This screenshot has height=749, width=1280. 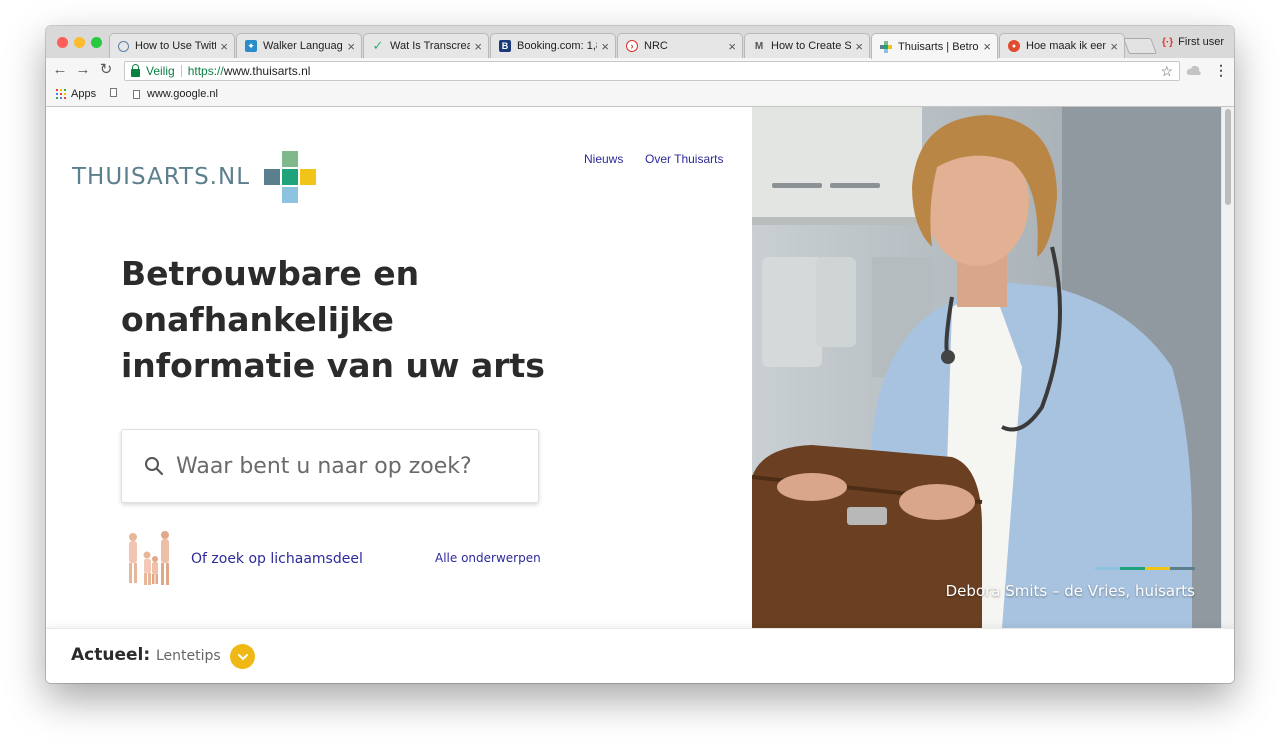 I want to click on back-arrow-icon: ←, so click(x=60, y=70).